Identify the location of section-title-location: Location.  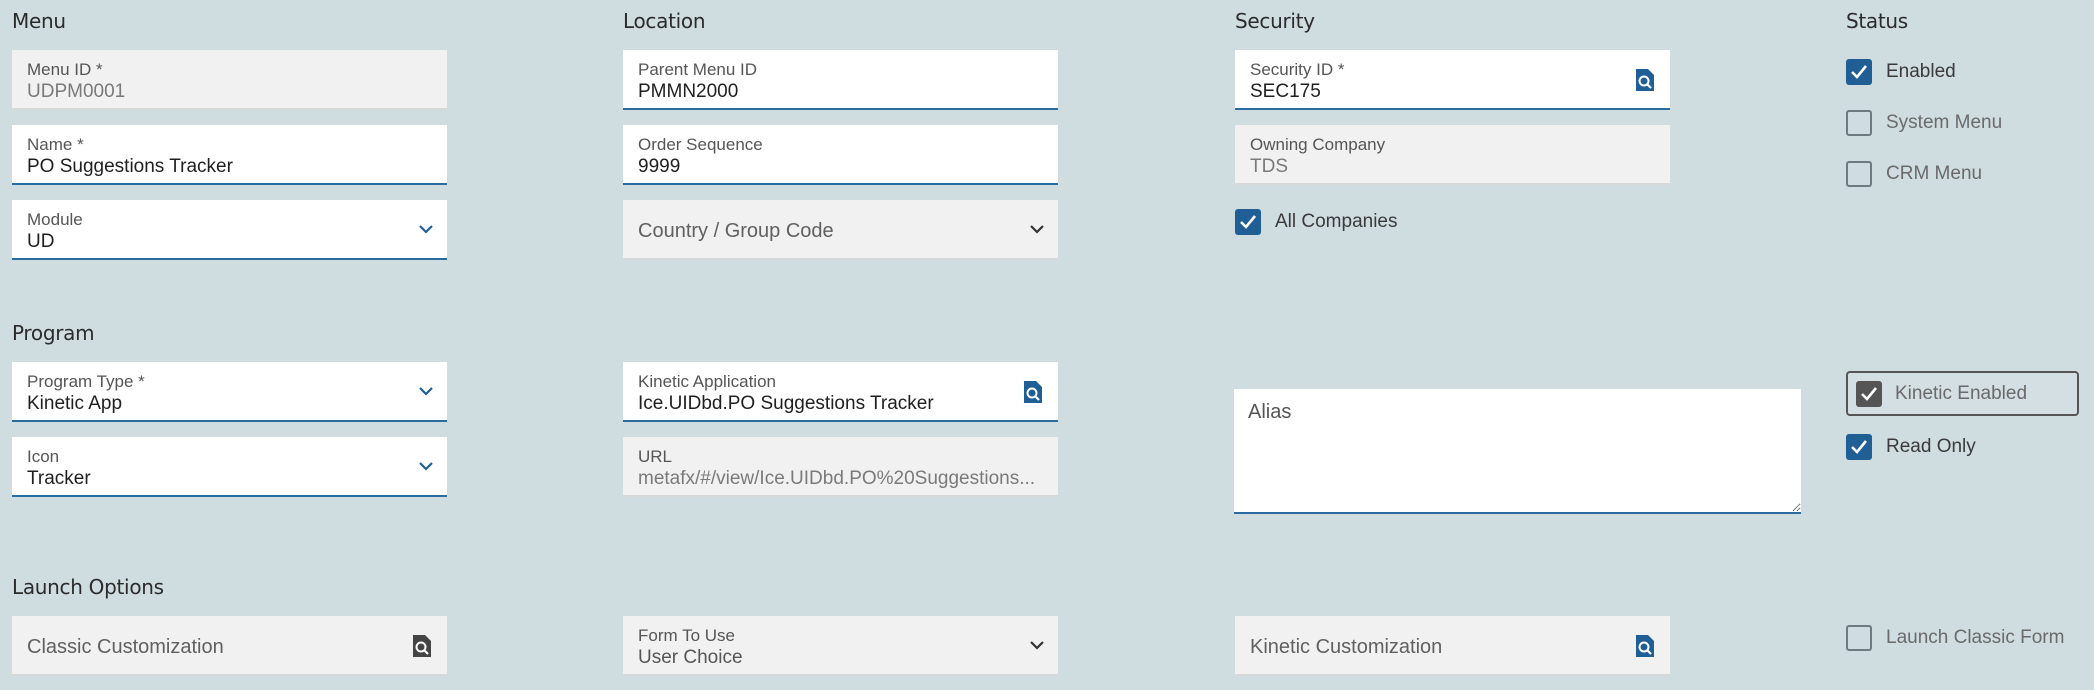
(664, 21).